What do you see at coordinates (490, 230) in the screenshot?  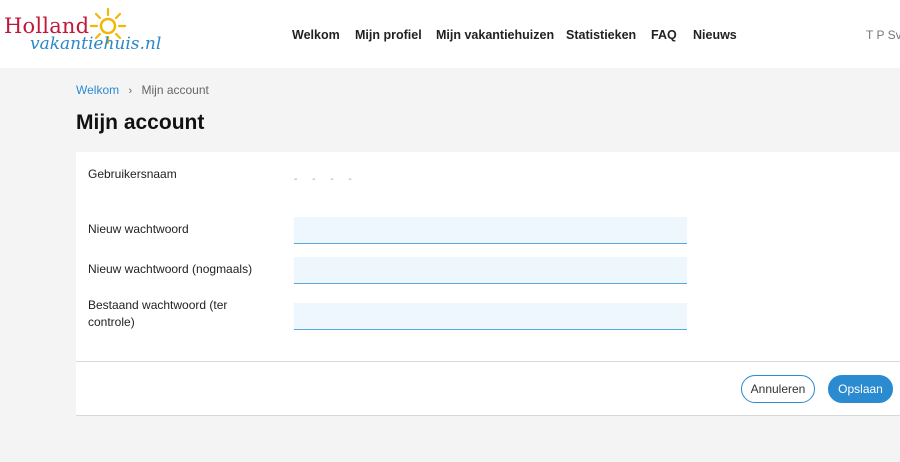 I see `new-password-field` at bounding box center [490, 230].